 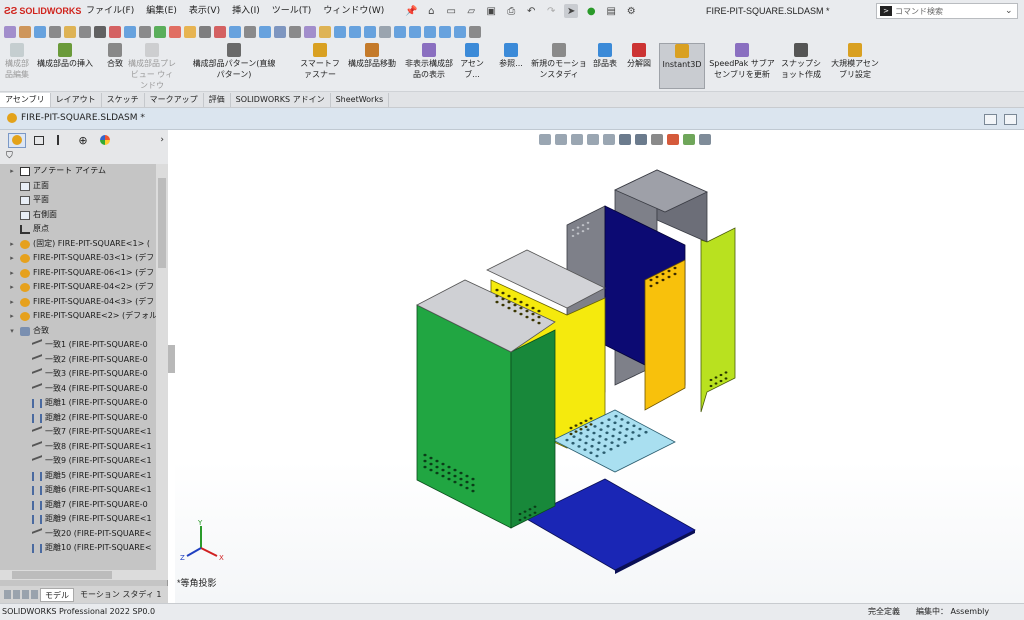 What do you see at coordinates (9, 156) in the screenshot?
I see `filter-icon: ⛉` at bounding box center [9, 156].